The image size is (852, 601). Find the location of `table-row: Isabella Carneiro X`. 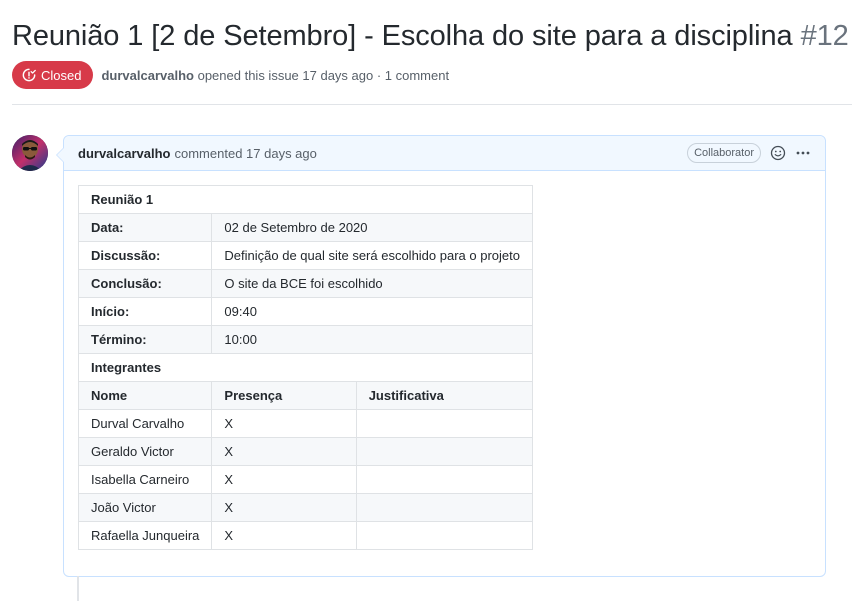

table-row: Isabella Carneiro X is located at coordinates (305, 479).